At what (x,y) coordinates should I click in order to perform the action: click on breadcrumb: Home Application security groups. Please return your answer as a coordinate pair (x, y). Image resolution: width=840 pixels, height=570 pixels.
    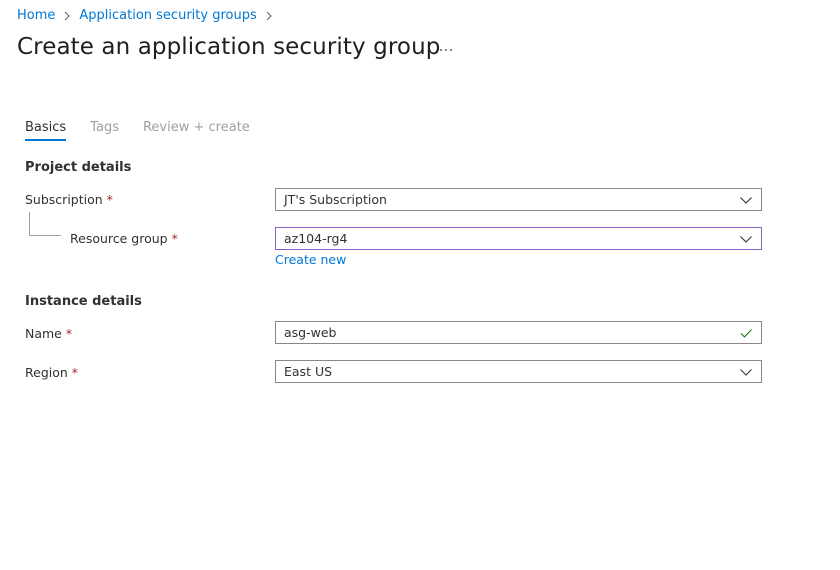
    Looking at the image, I should click on (149, 15).